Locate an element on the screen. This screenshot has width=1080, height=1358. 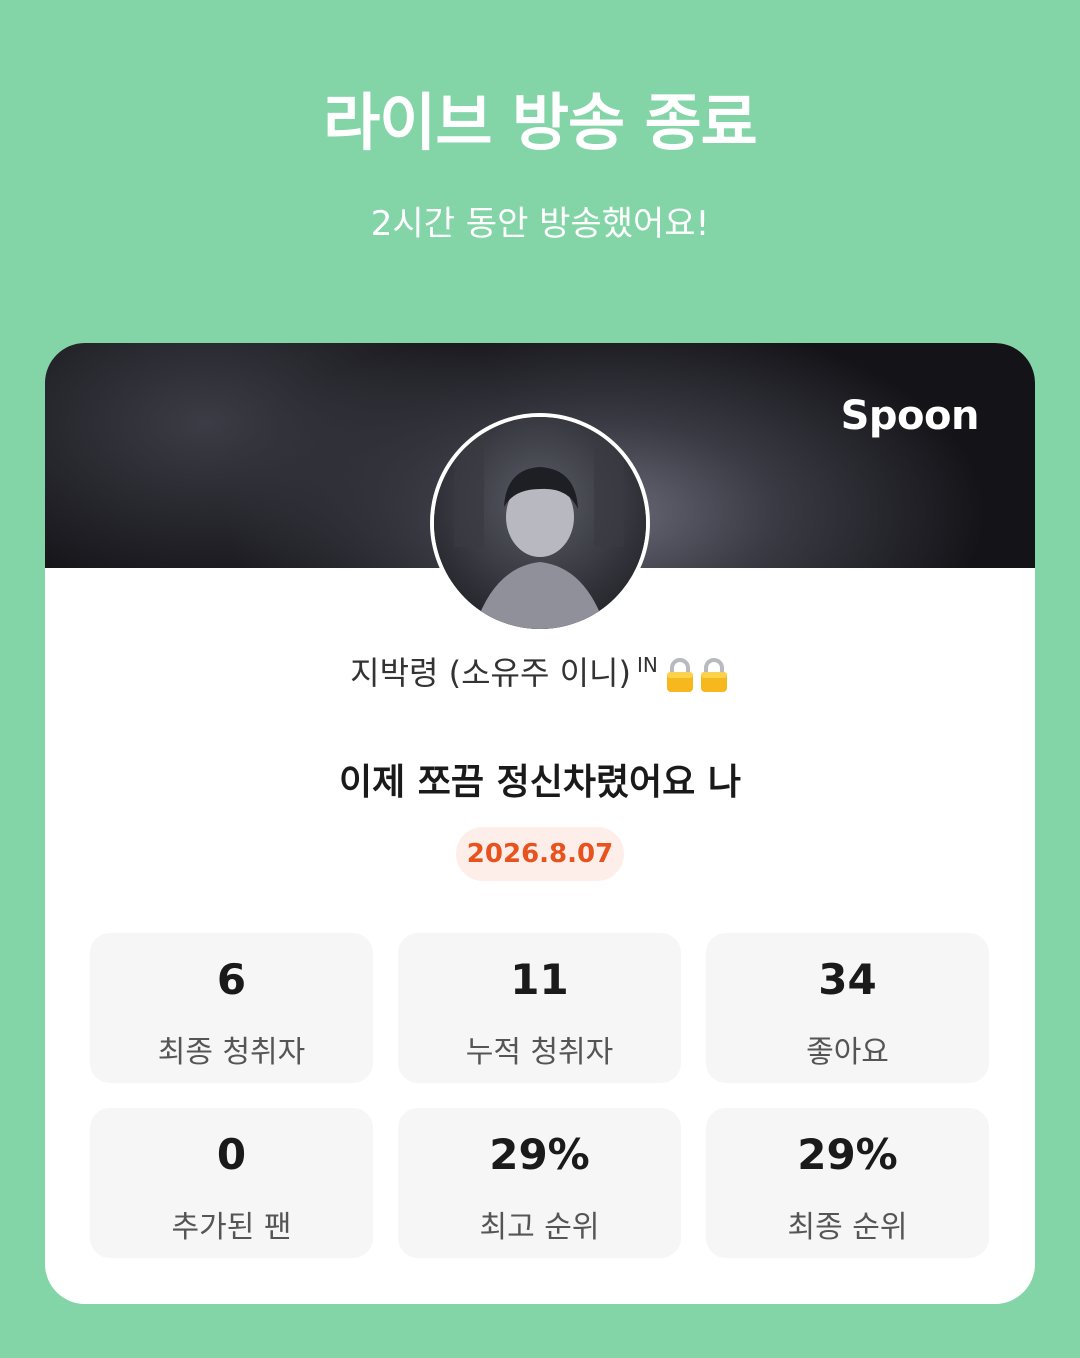
page-title: 라이브 방송 종료 is located at coordinates (540, 122).